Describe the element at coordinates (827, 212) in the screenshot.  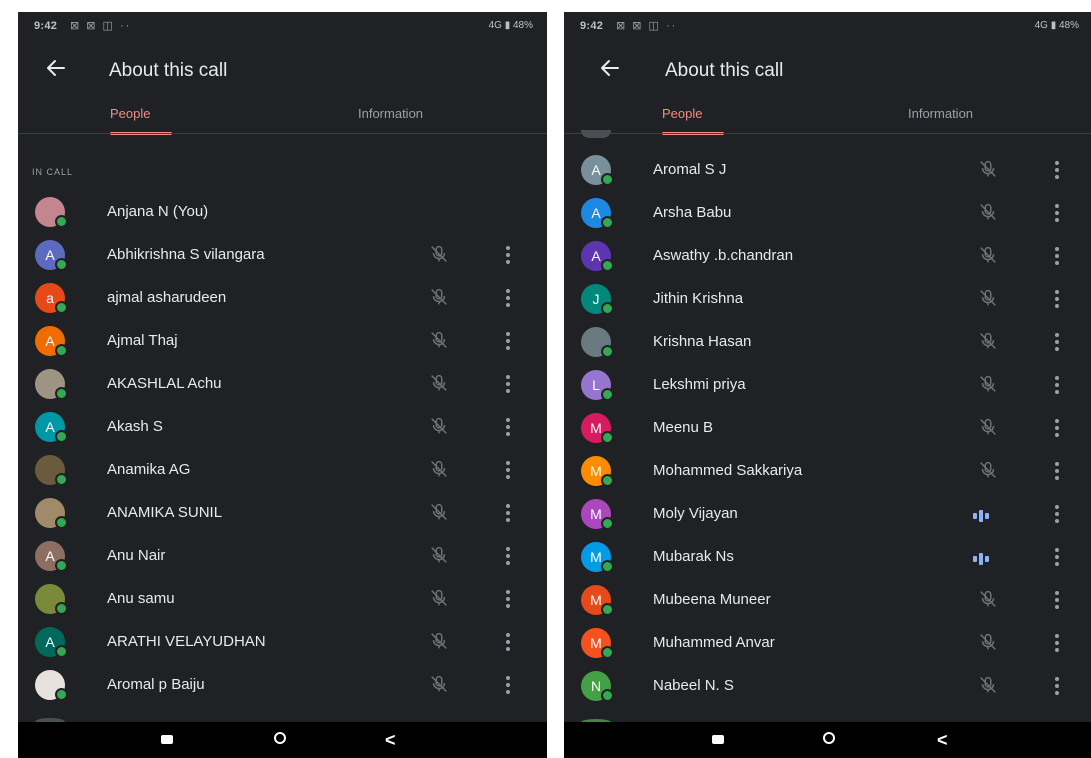
I see `participant-row: A Arsha Babu` at that location.